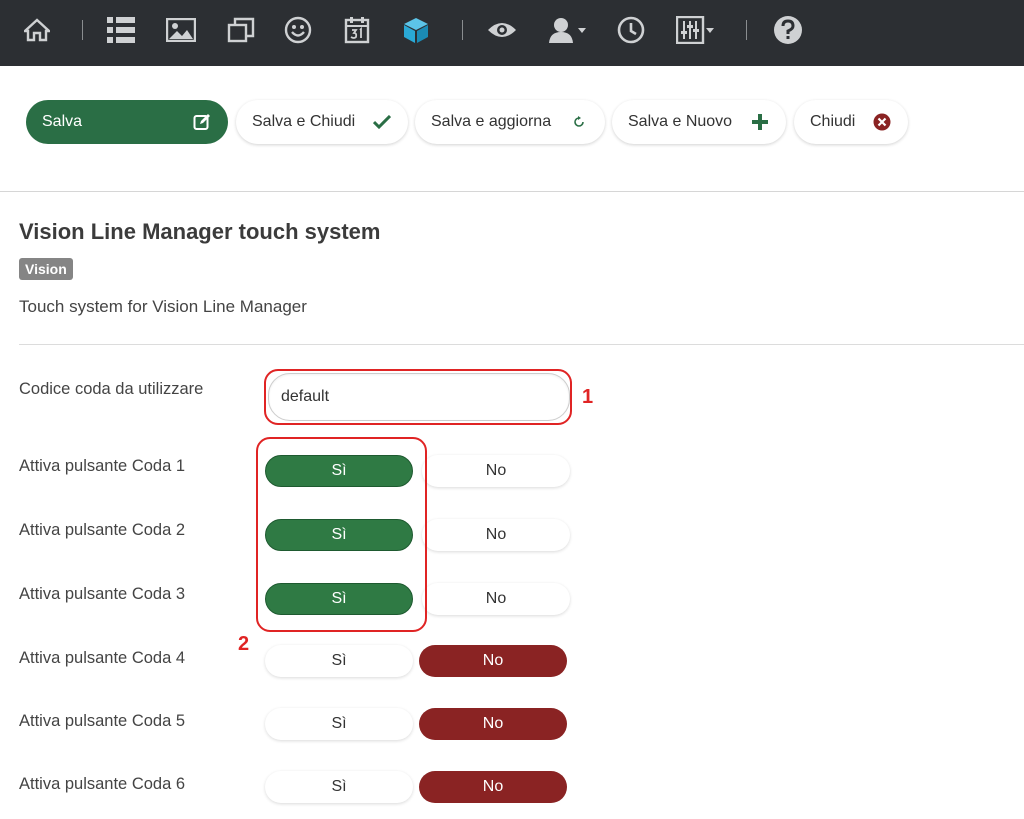 This screenshot has width=1024, height=819. I want to click on plus-icon, so click(760, 122).